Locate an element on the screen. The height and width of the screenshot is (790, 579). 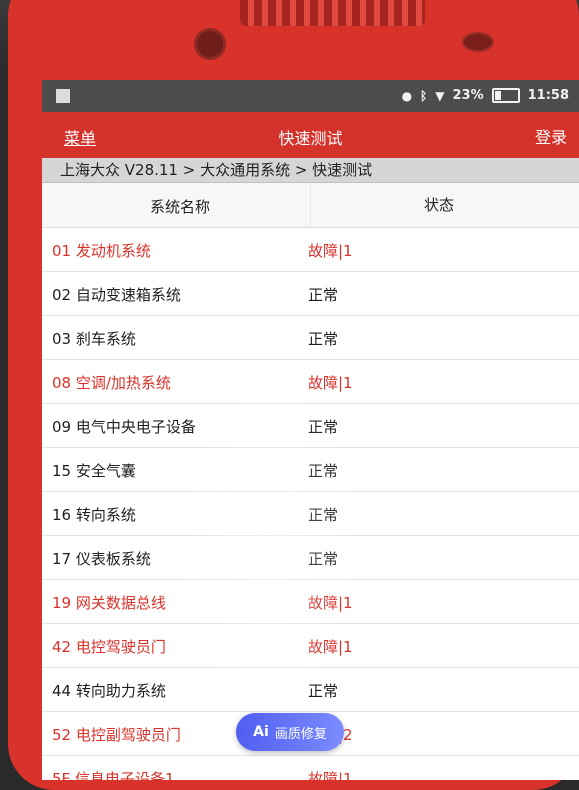
table-row: 44 转向助力系统 正常 is located at coordinates (310, 690).